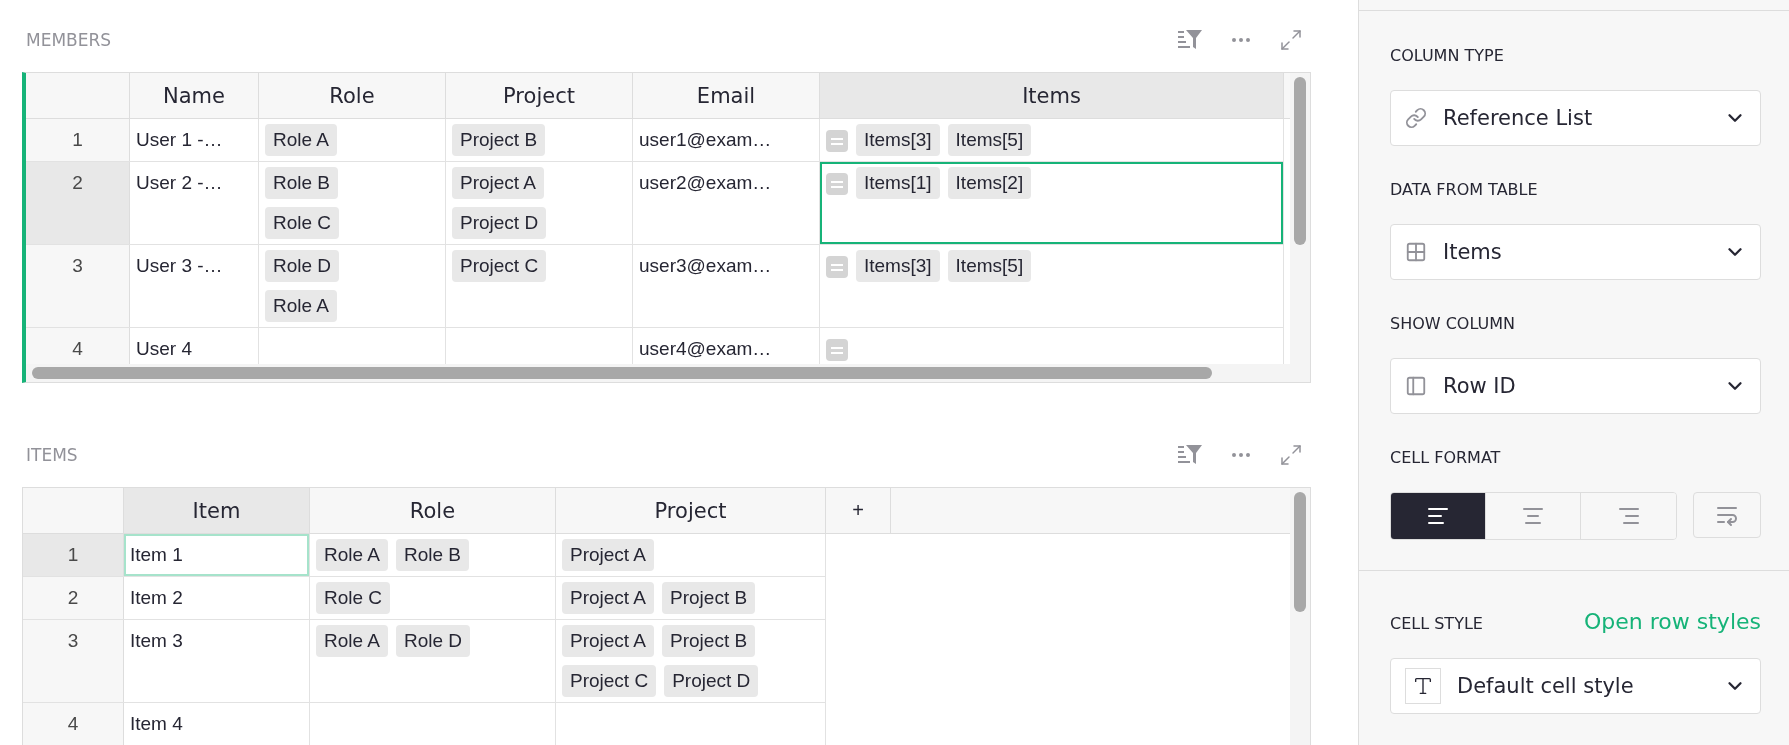 The image size is (1789, 745). I want to click on field-label: SHOW COLUMN, so click(1453, 324).